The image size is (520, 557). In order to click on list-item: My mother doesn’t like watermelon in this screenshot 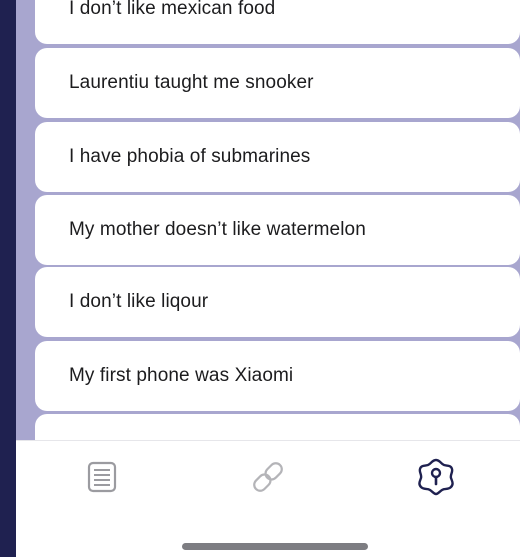, I will do `click(277, 230)`.